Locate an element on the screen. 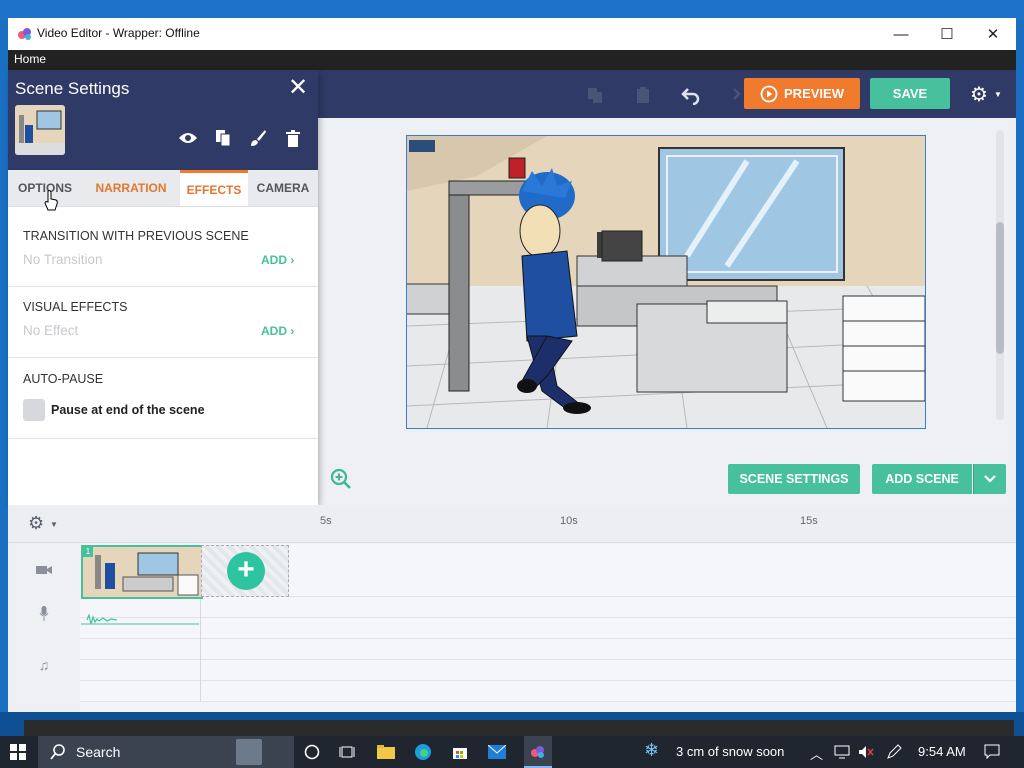 The width and height of the screenshot is (1024, 768). close-panel-icon: ✕ is located at coordinates (298, 88).